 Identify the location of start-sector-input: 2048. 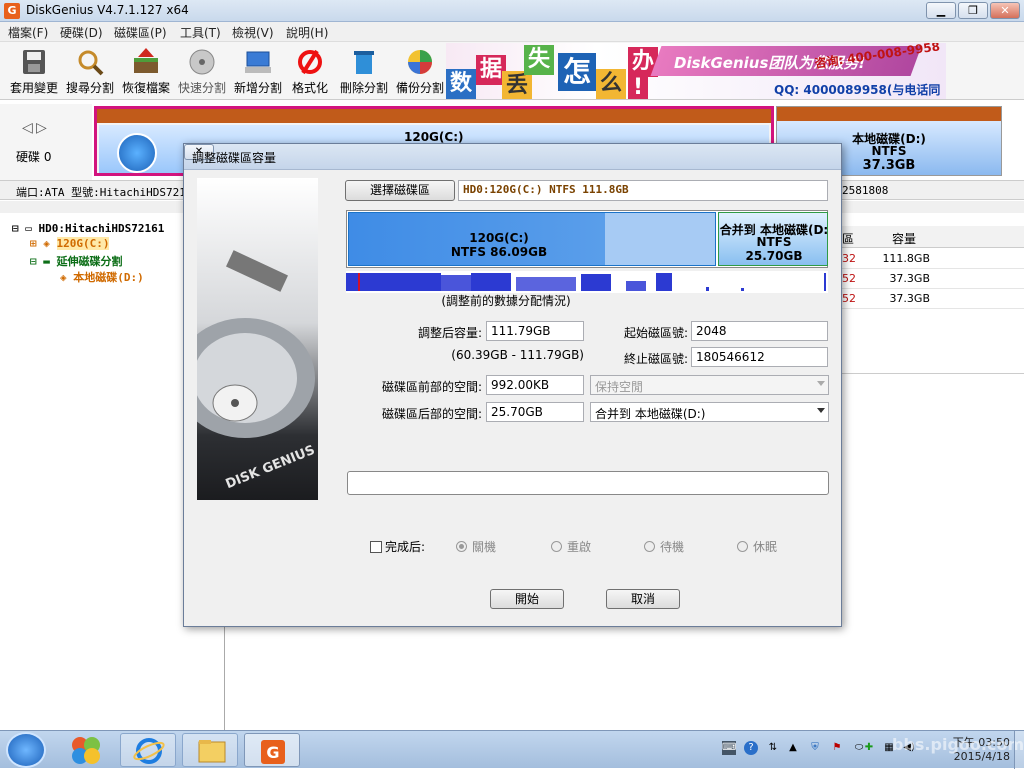
(759, 331).